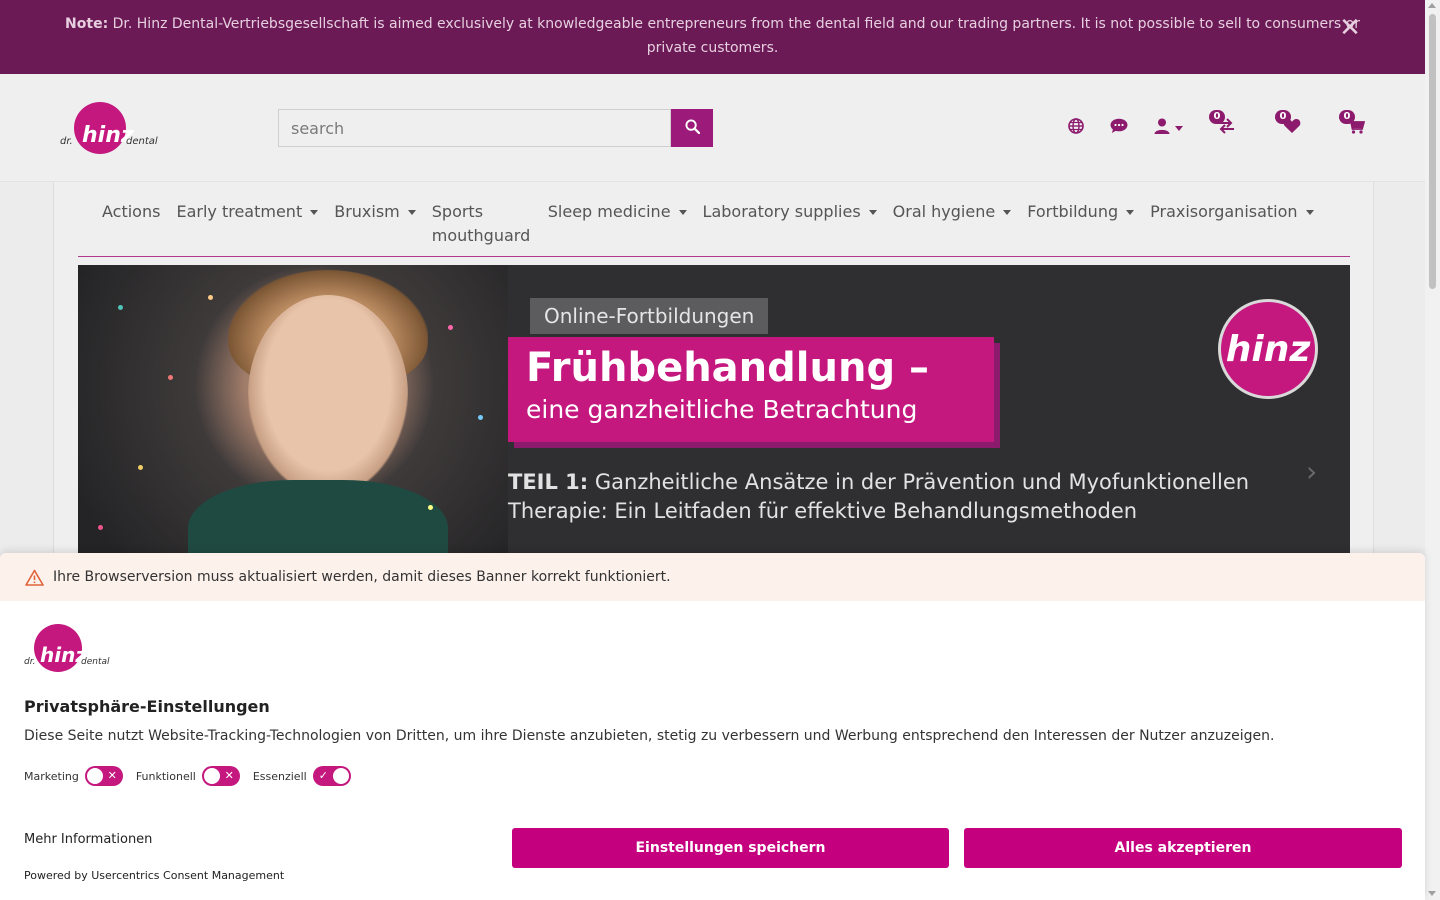 The height and width of the screenshot is (900, 1440). I want to click on banner-tag: Online-Fortbildungen, so click(649, 316).